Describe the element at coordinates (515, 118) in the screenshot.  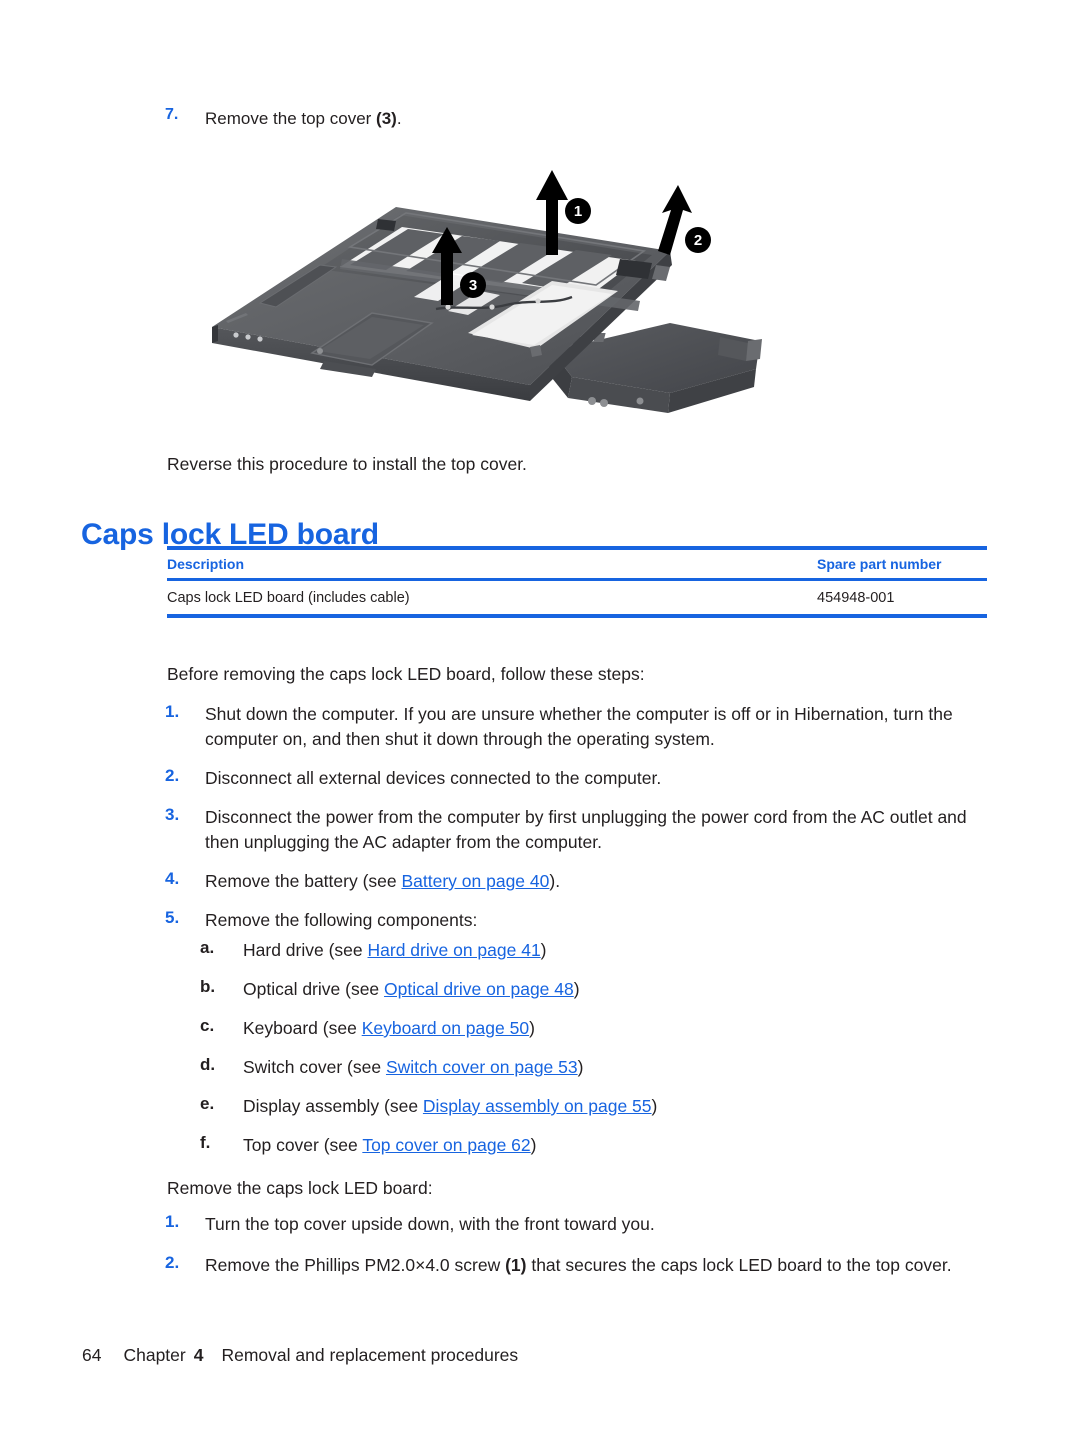
I see `step-item-7: 7. Remove the top cover (3).` at that location.